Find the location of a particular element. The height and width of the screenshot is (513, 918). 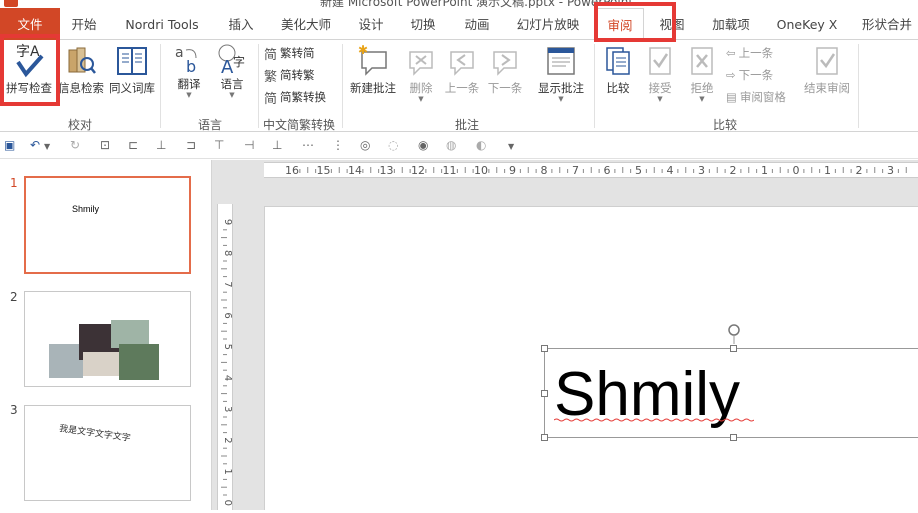

align-top-icon: ⊤ is located at coordinates (219, 146).